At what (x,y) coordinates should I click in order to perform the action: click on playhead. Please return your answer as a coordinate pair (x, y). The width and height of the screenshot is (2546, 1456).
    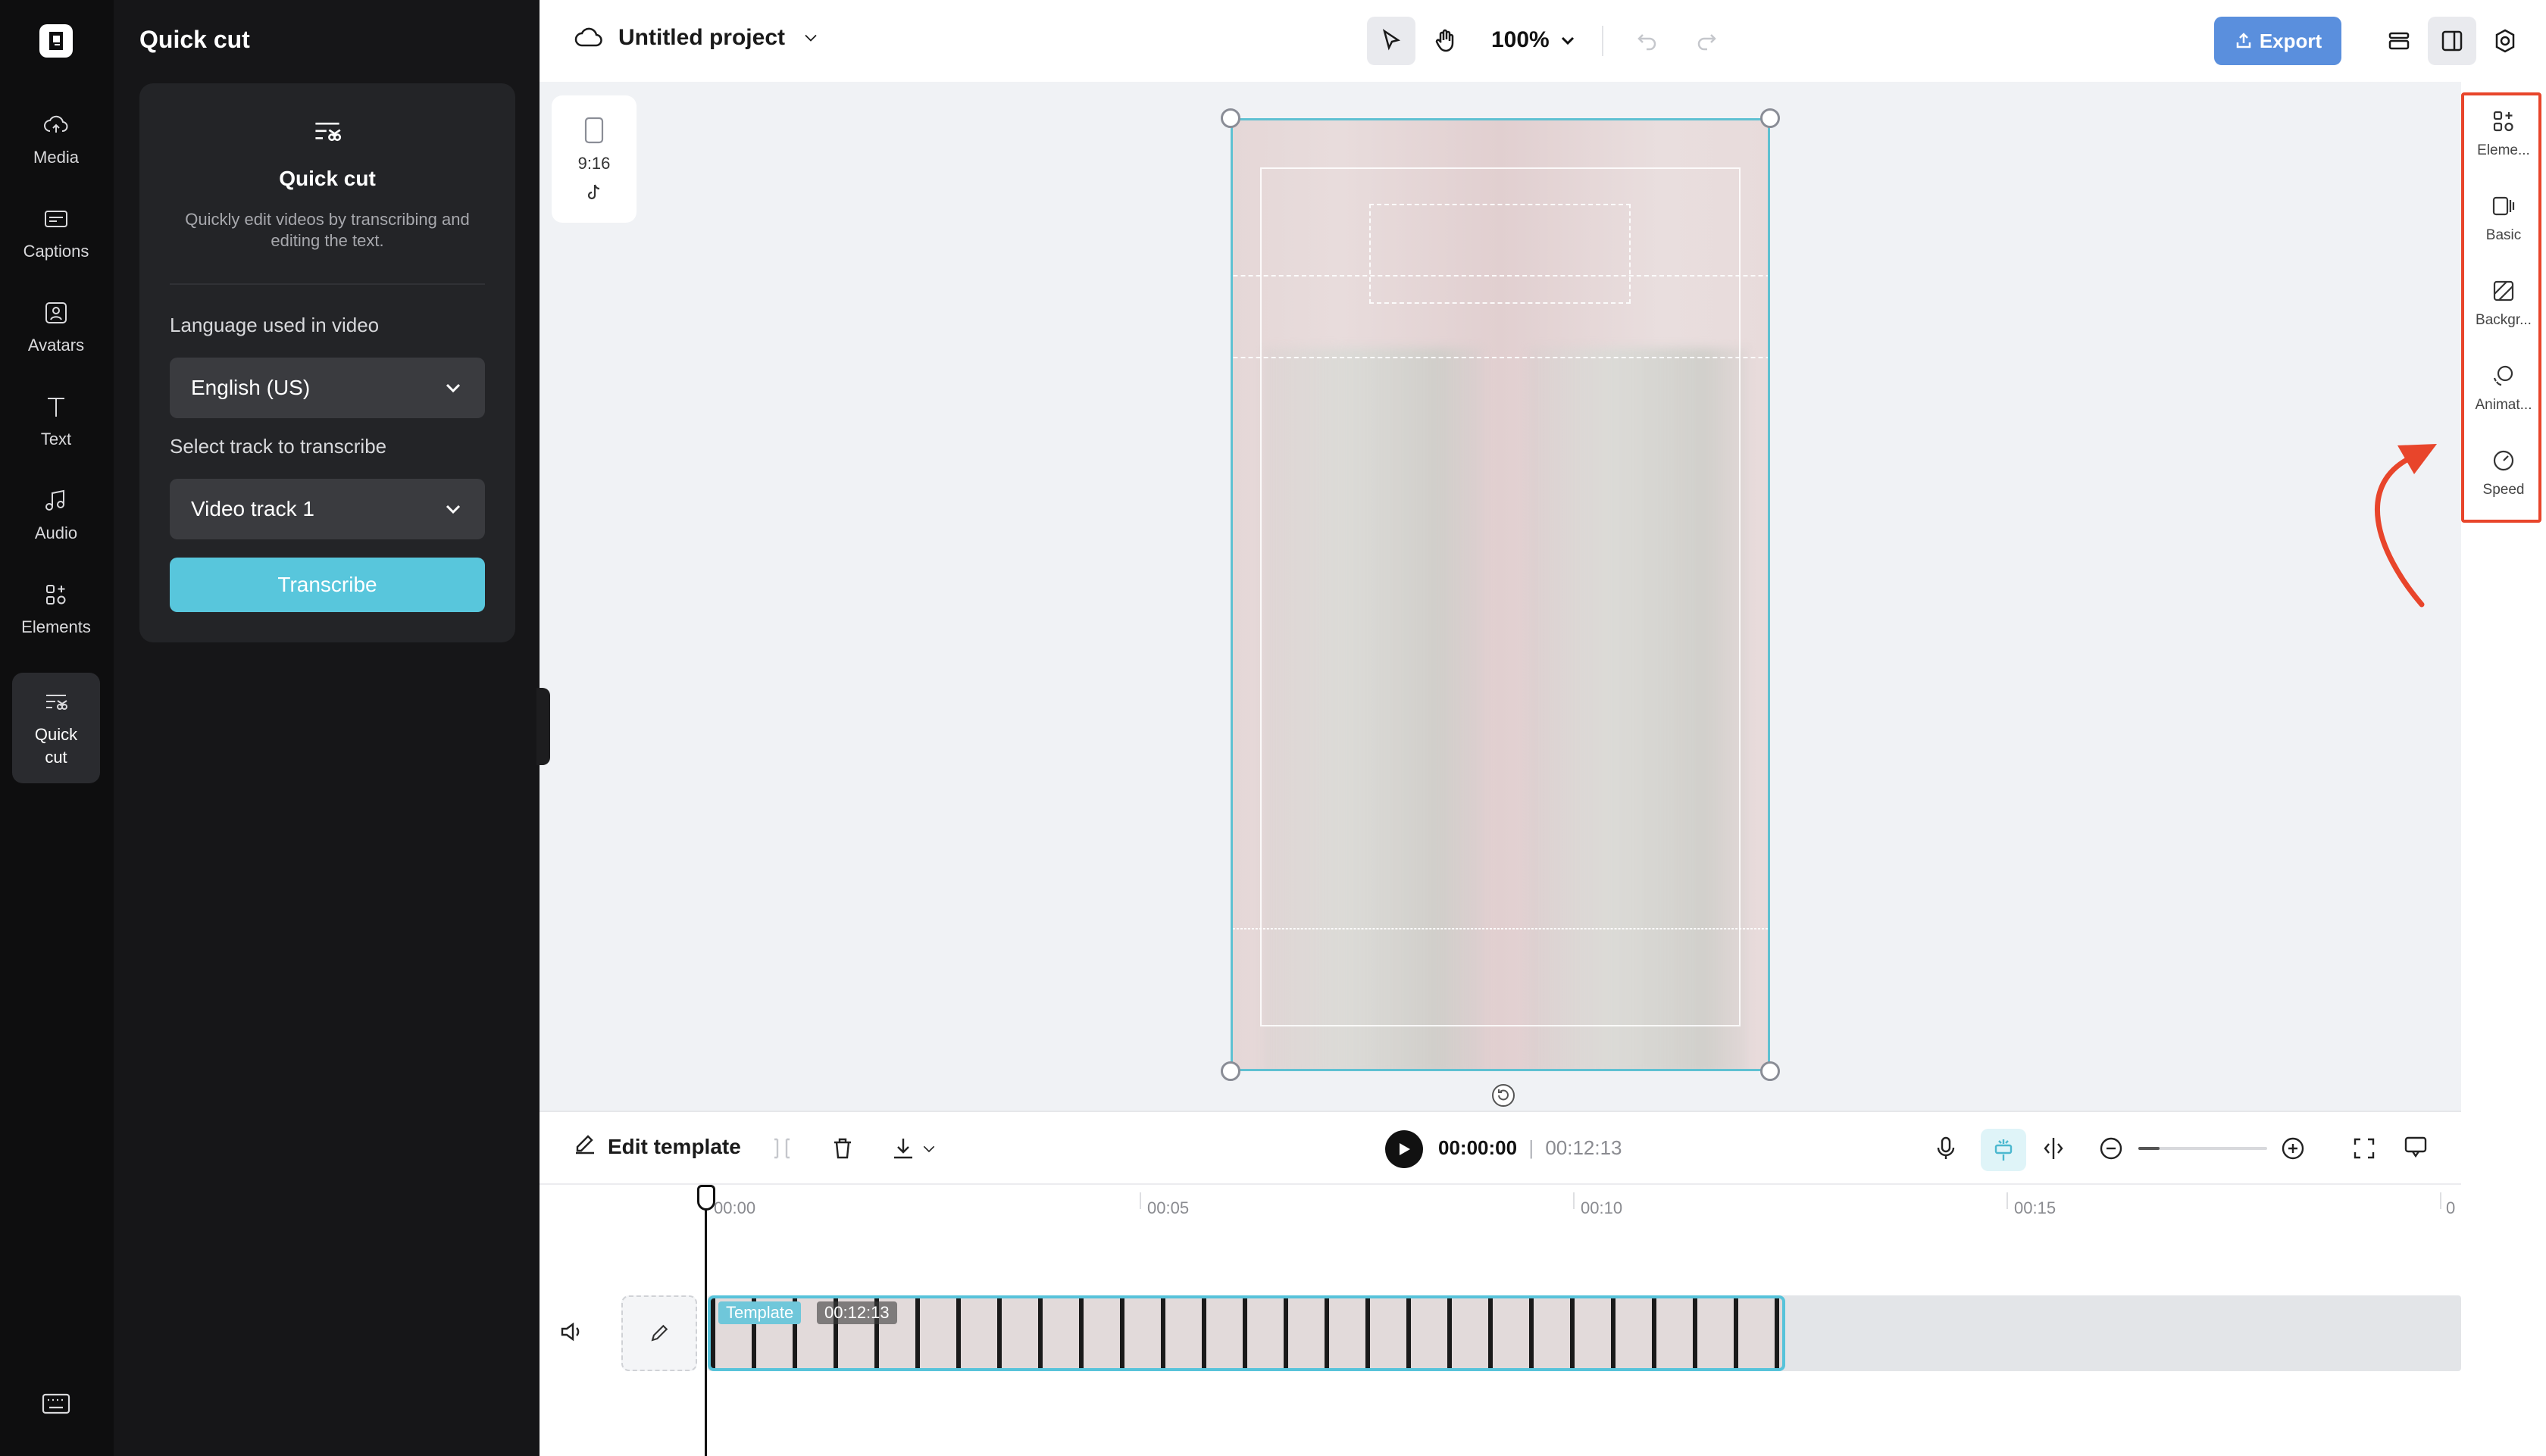
    Looking at the image, I should click on (706, 1321).